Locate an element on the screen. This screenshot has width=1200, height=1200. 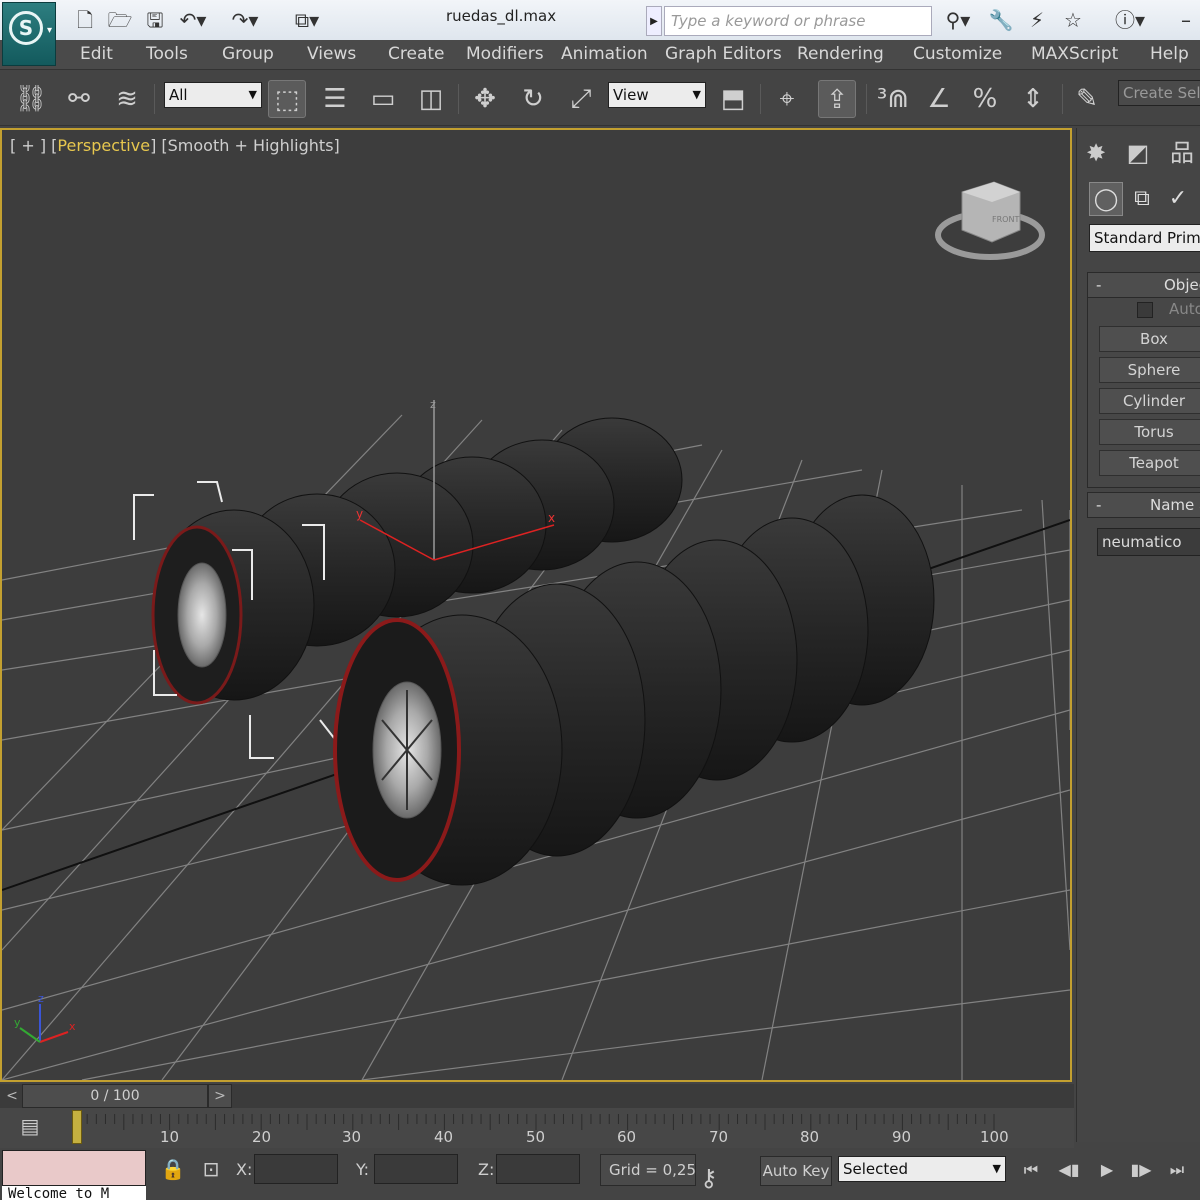
window-crossing-icon: ◫ is located at coordinates (431, 99).